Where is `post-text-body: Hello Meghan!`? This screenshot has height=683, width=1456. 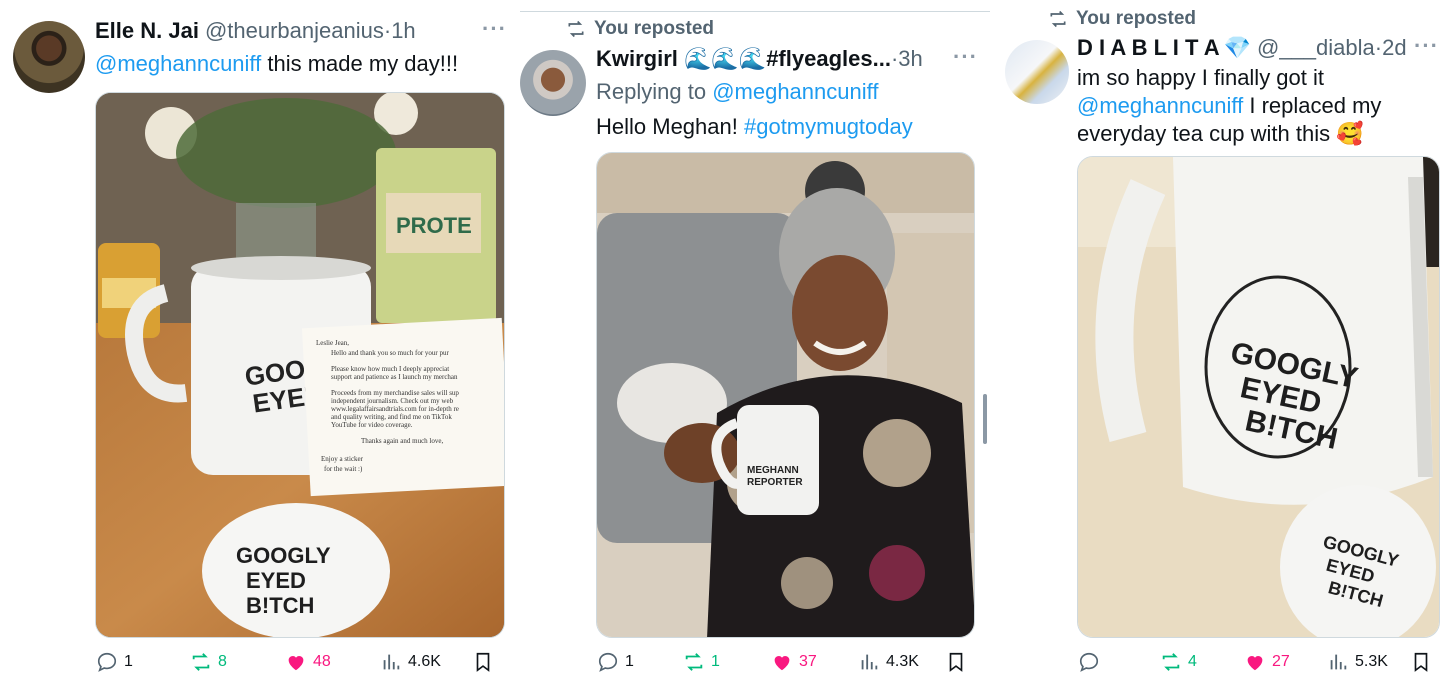
post-text-body: Hello Meghan! is located at coordinates (670, 126).